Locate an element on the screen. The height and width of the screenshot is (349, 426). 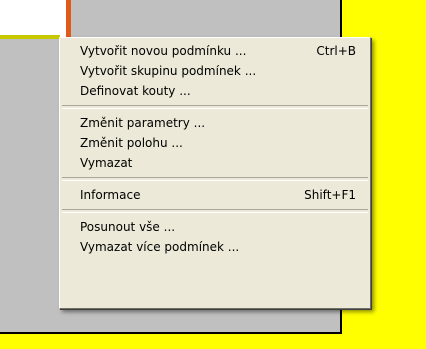
canvas-orange-bar is located at coordinates (68, 19).